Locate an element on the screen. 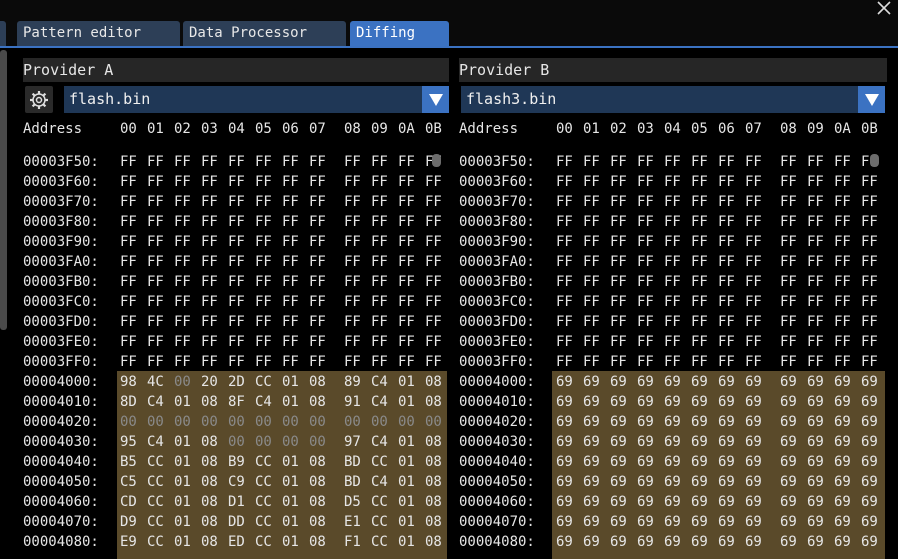 Image resolution: width=898 pixels, height=559 pixels. hex-byte: D5 is located at coordinates (355, 502).